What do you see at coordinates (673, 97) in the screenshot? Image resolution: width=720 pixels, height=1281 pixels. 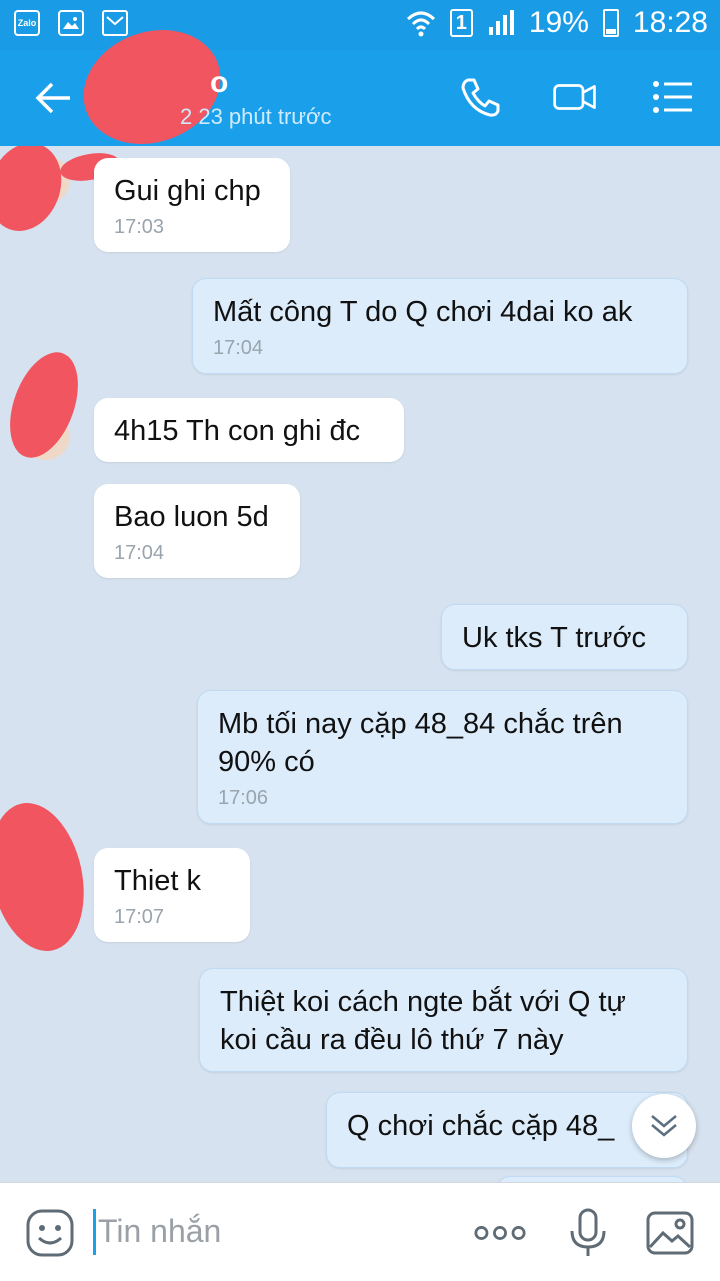 I see `menu-list-icon` at bounding box center [673, 97].